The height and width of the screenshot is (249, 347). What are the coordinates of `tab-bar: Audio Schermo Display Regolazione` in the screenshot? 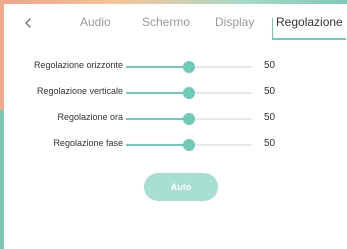 It's located at (176, 23).